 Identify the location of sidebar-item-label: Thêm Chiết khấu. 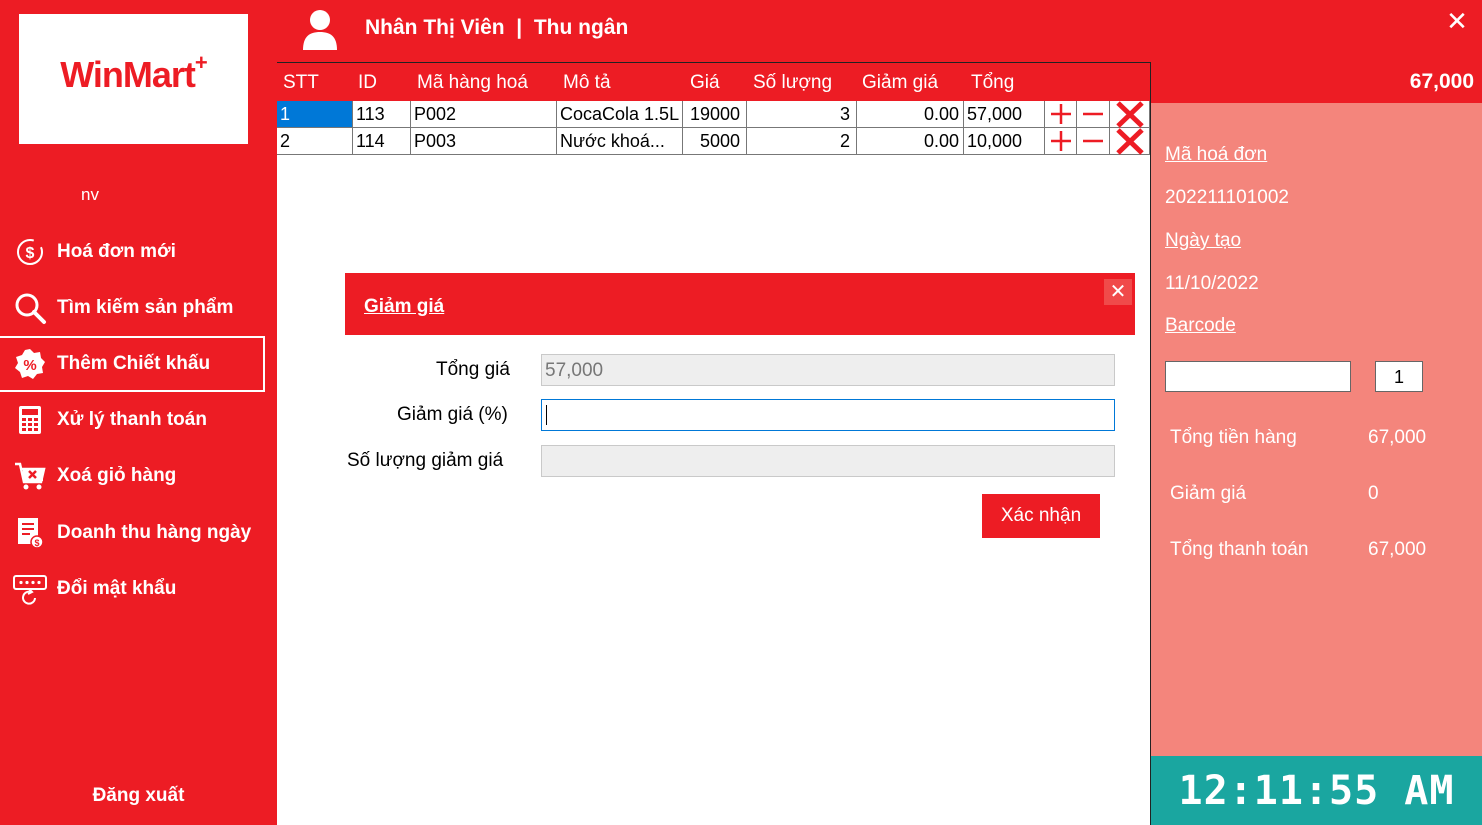
(134, 363).